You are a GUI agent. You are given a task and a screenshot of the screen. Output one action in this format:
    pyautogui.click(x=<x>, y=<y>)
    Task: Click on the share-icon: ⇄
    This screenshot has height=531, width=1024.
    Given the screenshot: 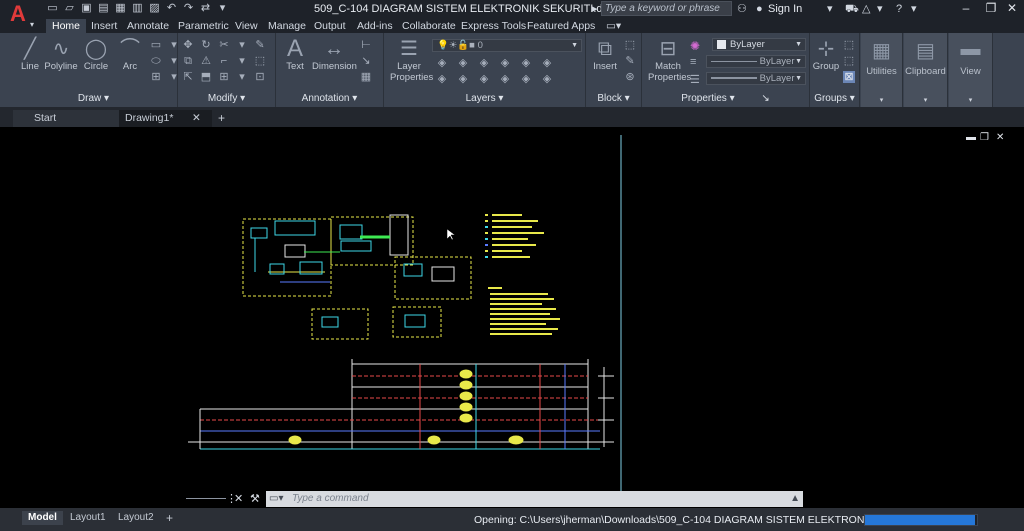 What is the action you would take?
    pyautogui.click(x=205, y=8)
    